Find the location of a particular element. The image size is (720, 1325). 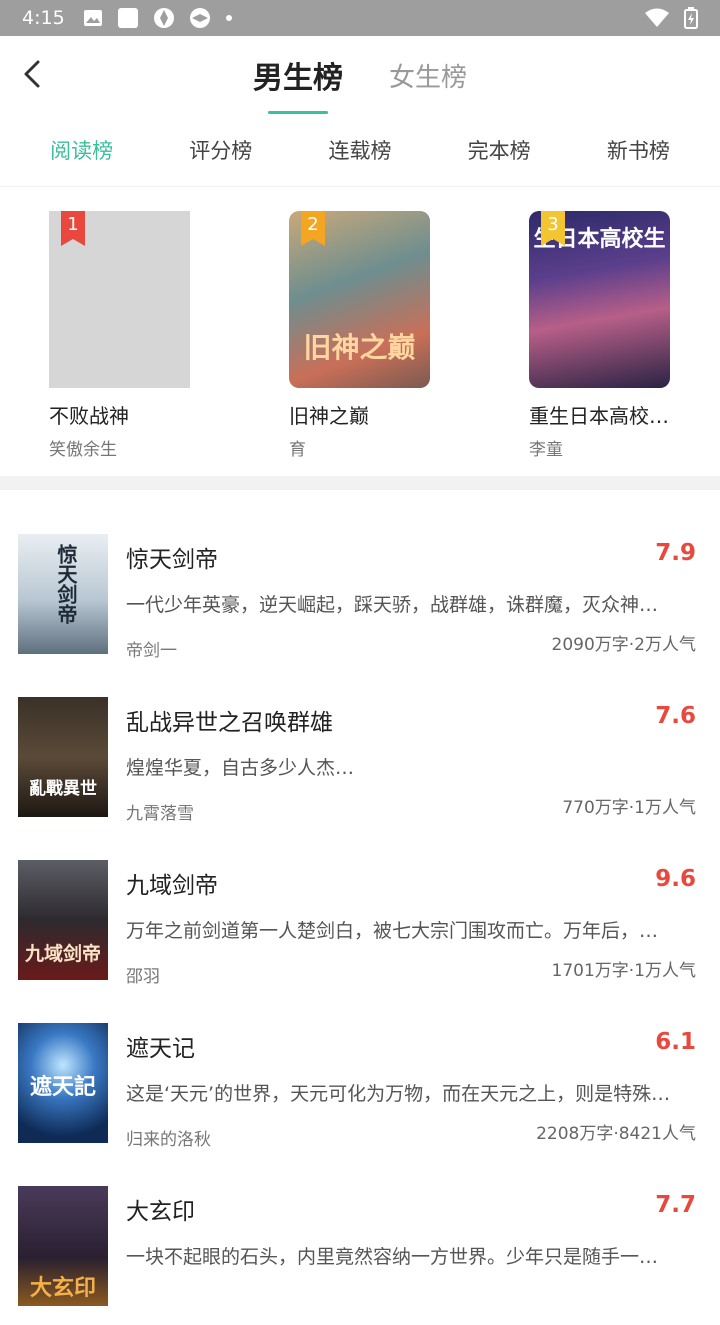

tab-rating-ranking: 评分榜 is located at coordinates (220, 150).